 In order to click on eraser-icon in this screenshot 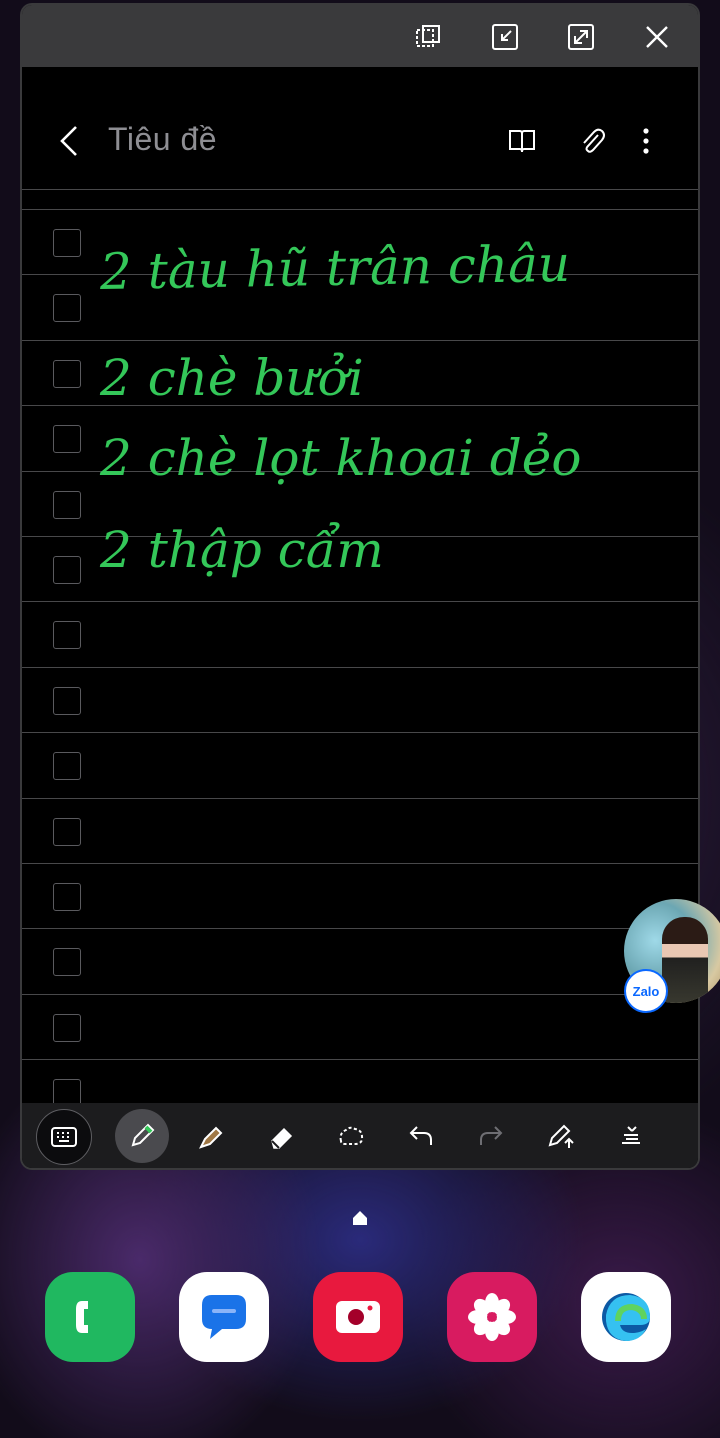, I will do `click(282, 1138)`.